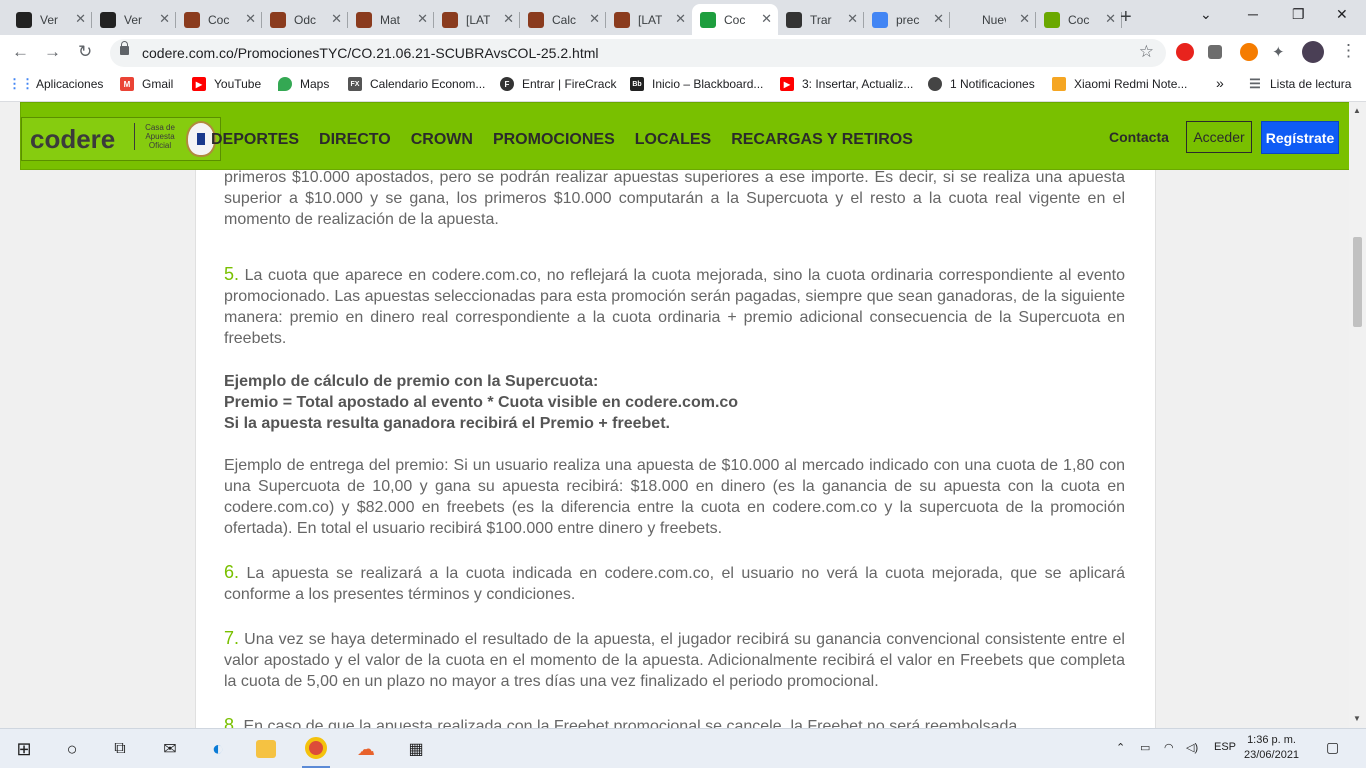 This screenshot has height=768, width=1366. I want to click on clock-time: 1:36 p. m., so click(1271, 740).